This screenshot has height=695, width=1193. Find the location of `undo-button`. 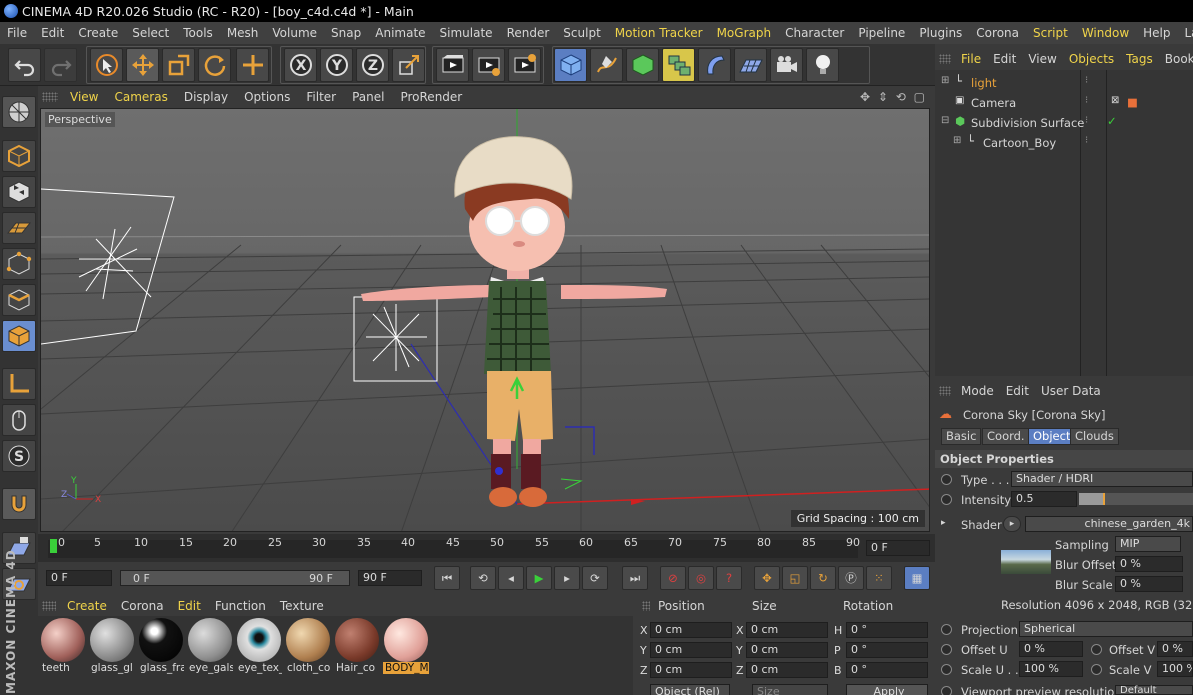

undo-button is located at coordinates (24, 65).